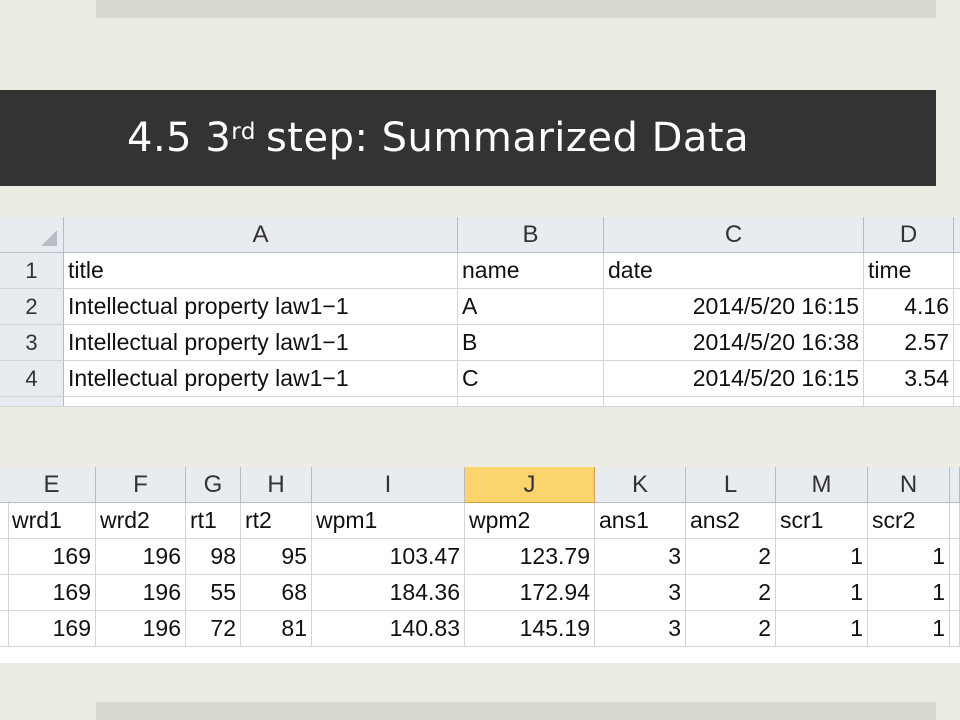 Image resolution: width=960 pixels, height=720 pixels. Describe the element at coordinates (32, 235) in the screenshot. I see `select-all-corner` at that location.